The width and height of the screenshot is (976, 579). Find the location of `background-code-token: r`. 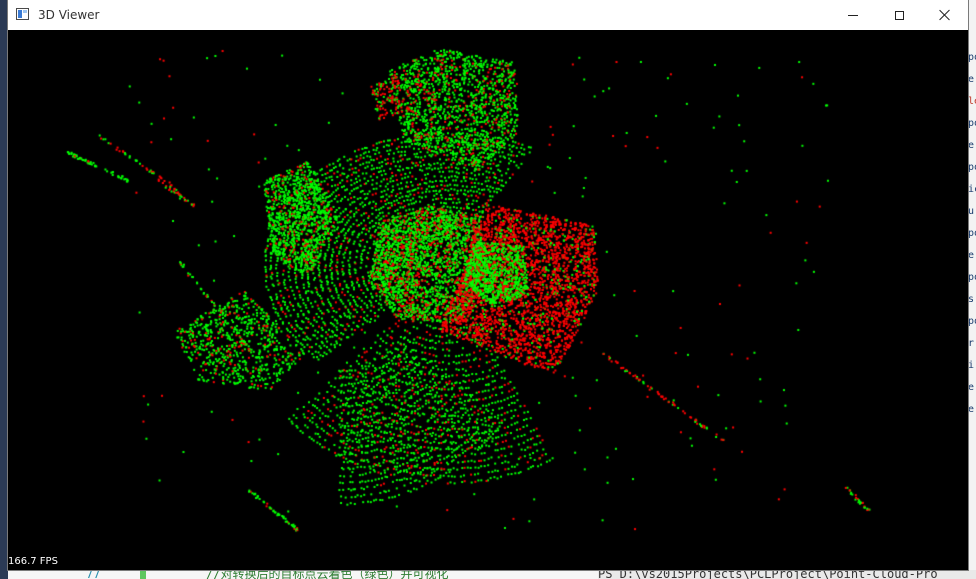

background-code-token: r is located at coordinates (971, 343).